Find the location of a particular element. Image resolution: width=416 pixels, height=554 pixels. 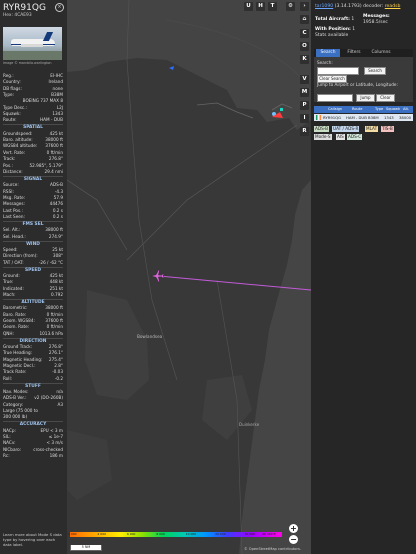

close-icon: × is located at coordinates (59, 7).